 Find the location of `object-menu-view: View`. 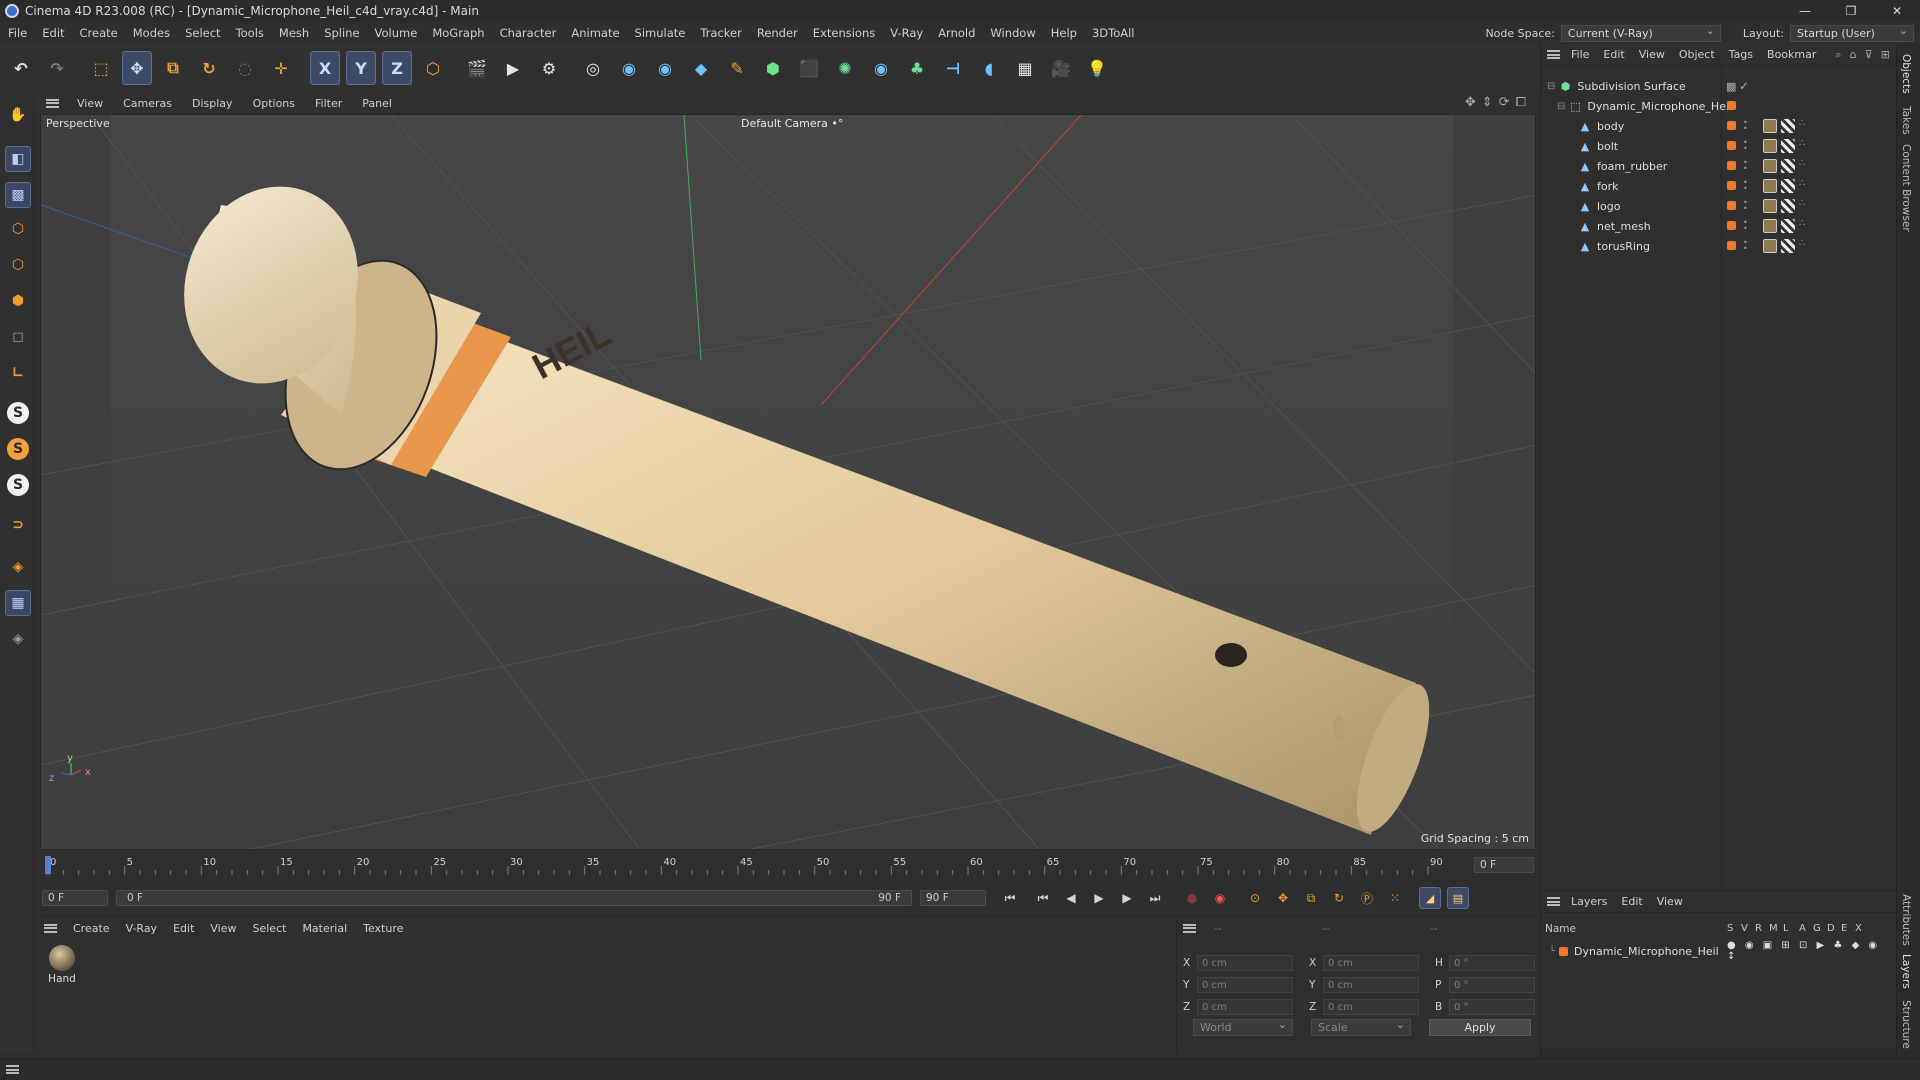

object-menu-view: View is located at coordinates (1652, 54).